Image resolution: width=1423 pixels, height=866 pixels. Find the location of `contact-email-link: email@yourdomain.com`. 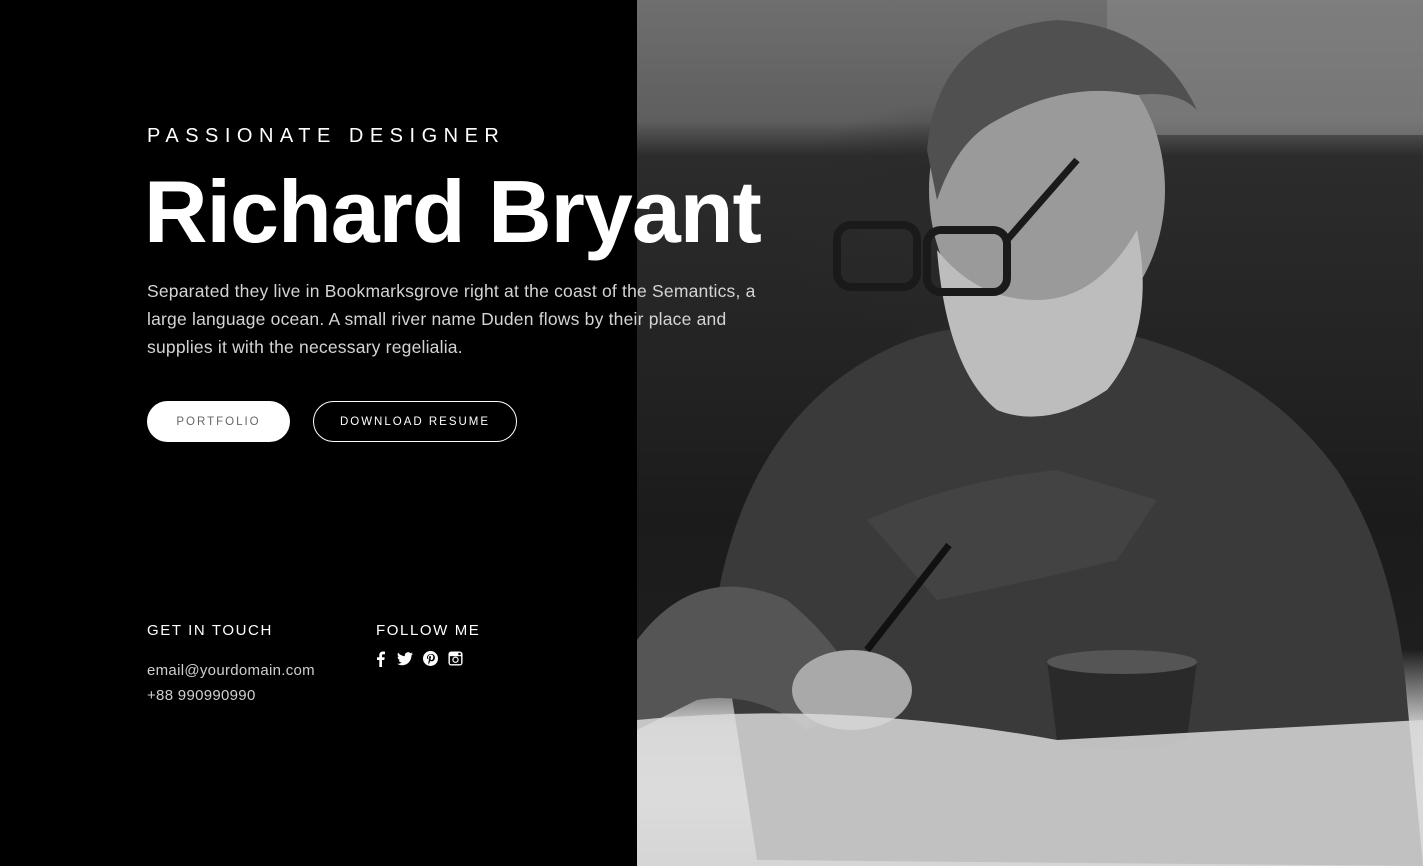

contact-email-link: email@yourdomain.com is located at coordinates (231, 670).